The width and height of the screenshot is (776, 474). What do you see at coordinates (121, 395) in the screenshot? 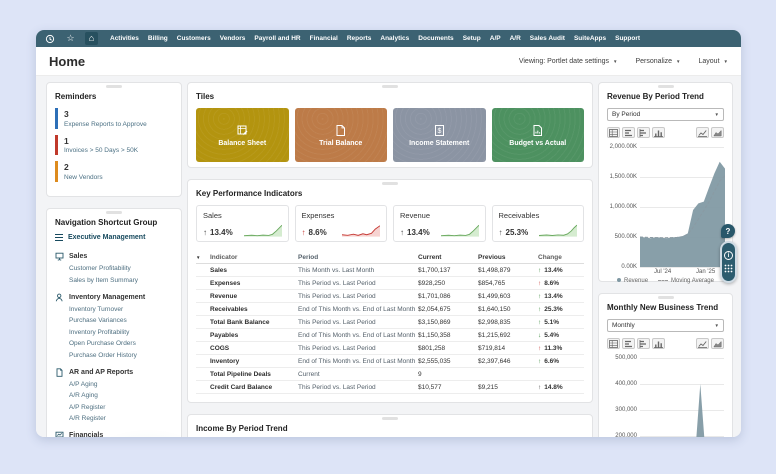
I see `shortcut-link: A/R Aging` at bounding box center [121, 395].